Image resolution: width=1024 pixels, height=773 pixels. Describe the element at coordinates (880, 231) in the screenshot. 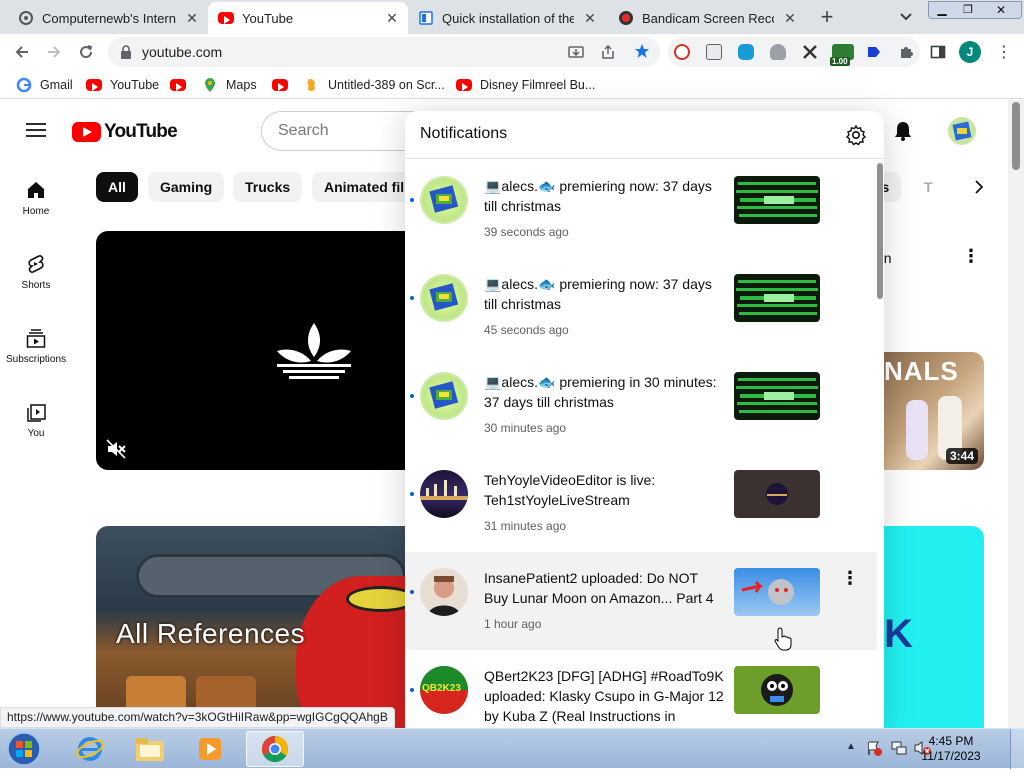

I see `notifications-scrollbar-thumb` at that location.